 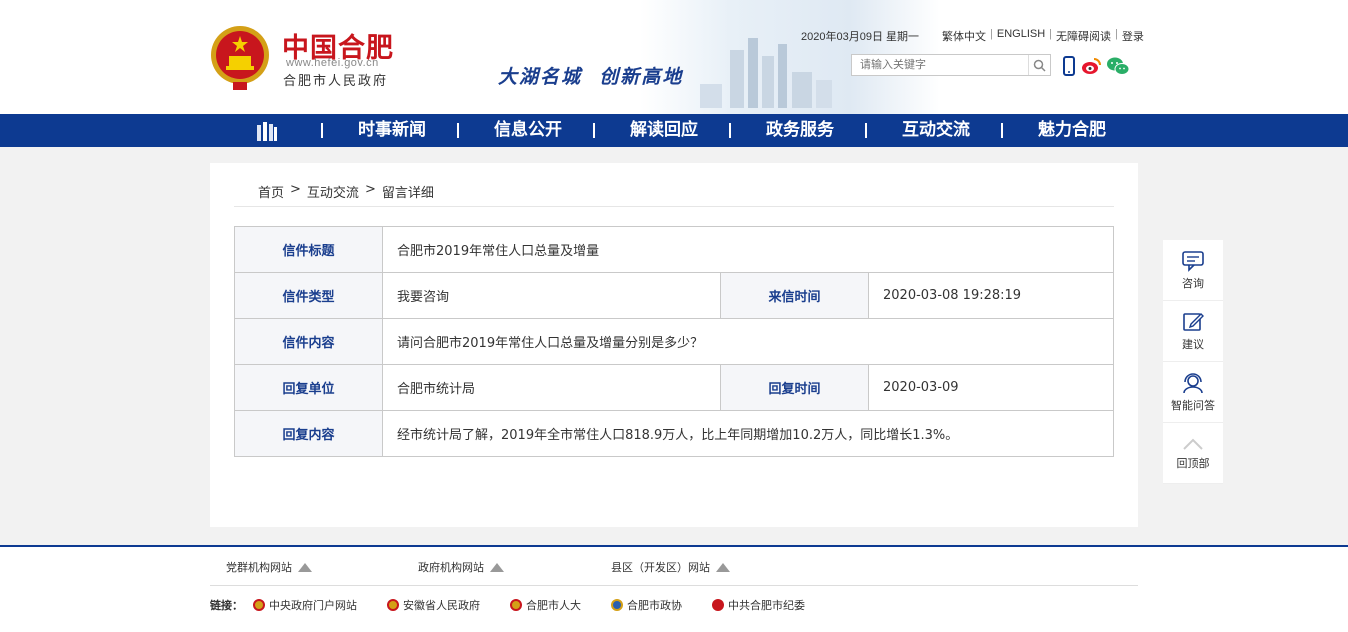 I want to click on link-hefei-npc: 合肥市人大, so click(x=545, y=605).